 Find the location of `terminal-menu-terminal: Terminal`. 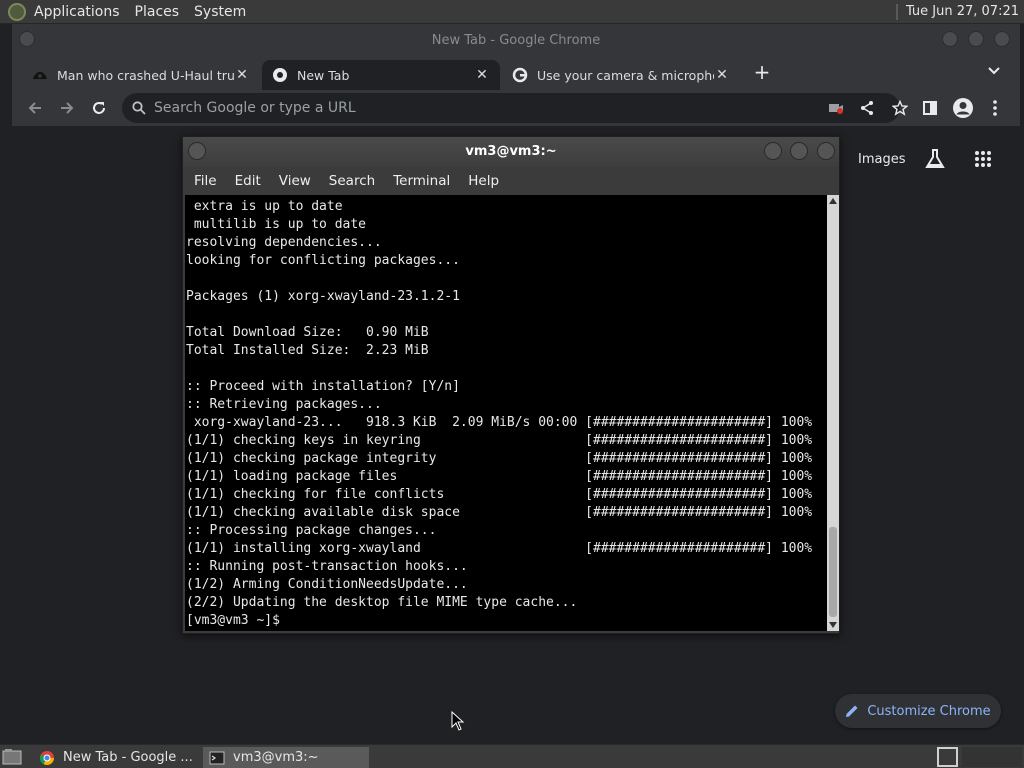

terminal-menu-terminal: Terminal is located at coordinates (421, 181).